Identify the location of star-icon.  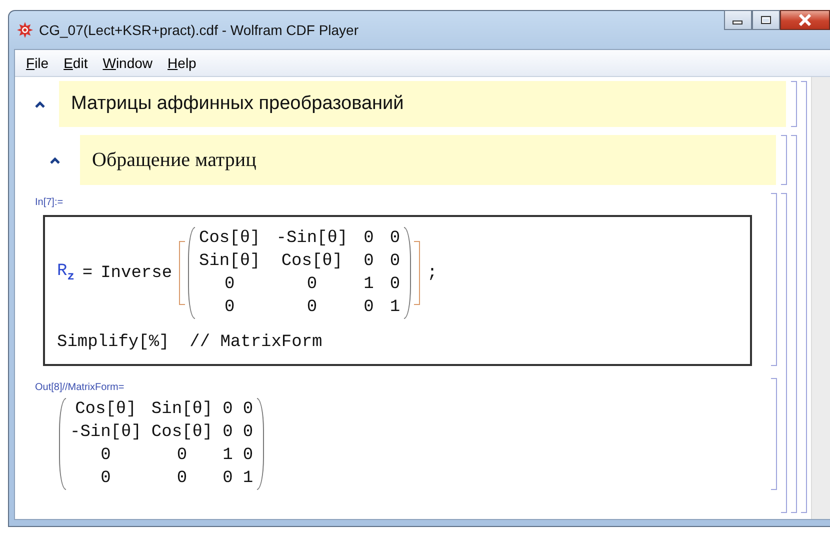
(25, 30).